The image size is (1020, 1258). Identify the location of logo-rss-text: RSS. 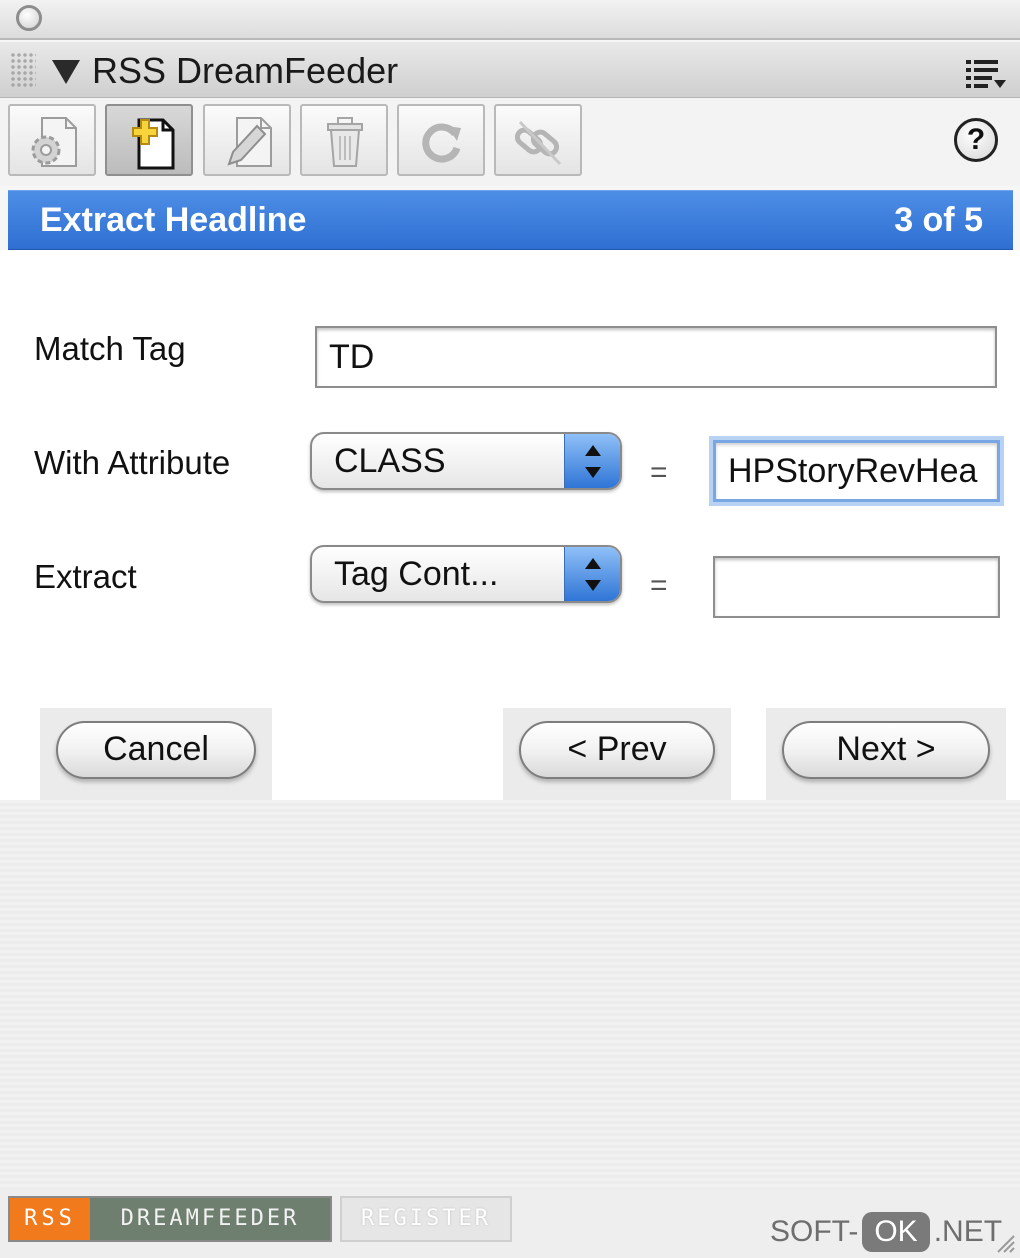
(50, 1219).